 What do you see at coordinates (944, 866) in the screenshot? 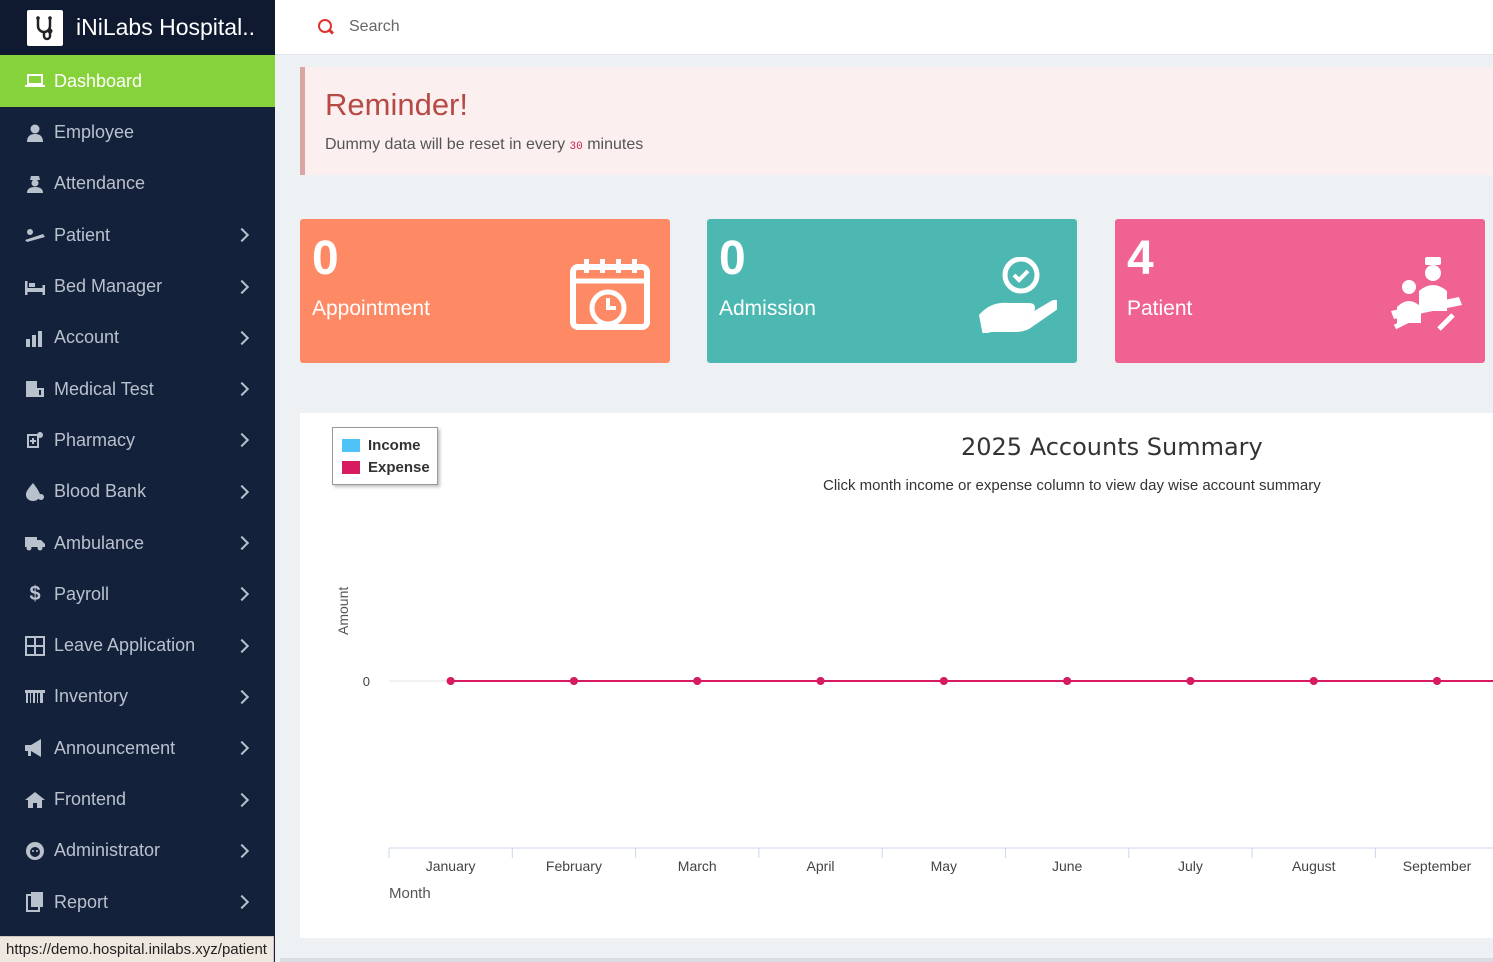
I see `x-tick-label: May` at bounding box center [944, 866].